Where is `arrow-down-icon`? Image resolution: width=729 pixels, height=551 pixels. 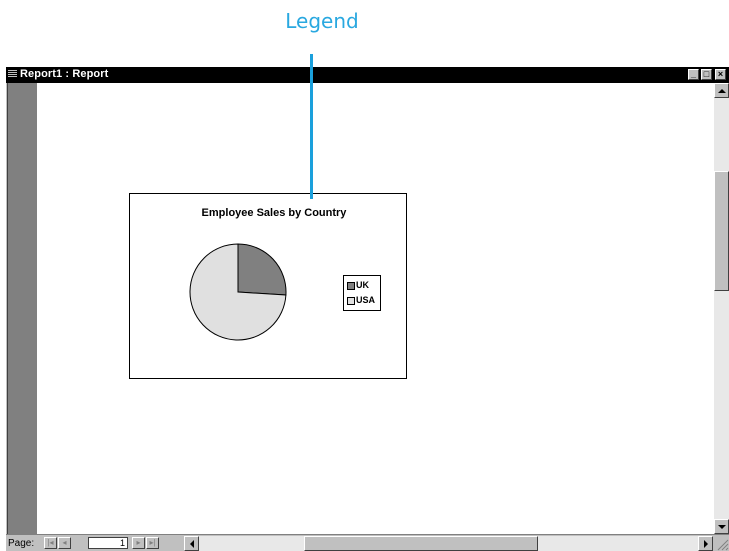
arrow-down-icon is located at coordinates (722, 527).